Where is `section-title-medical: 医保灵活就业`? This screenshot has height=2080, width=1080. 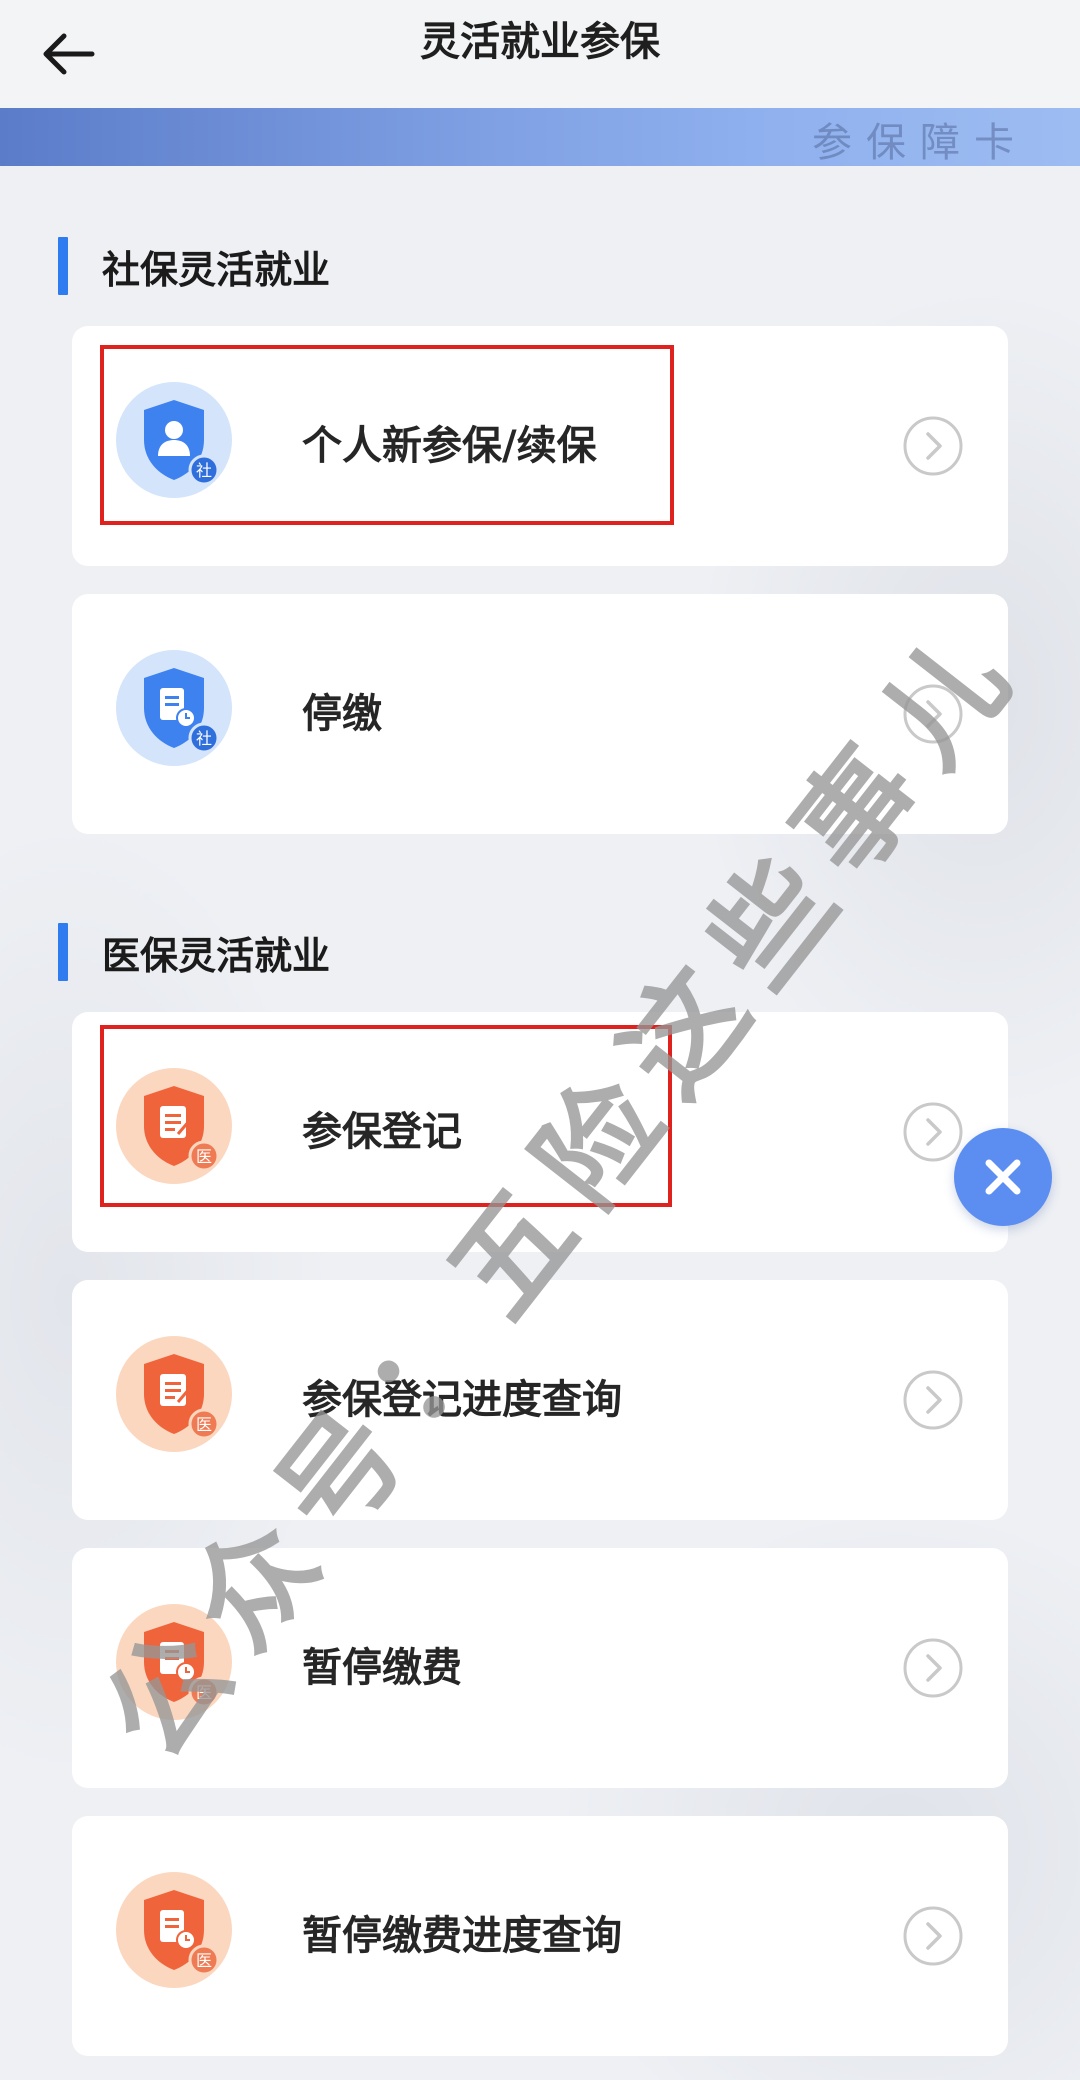 section-title-medical: 医保灵活就业 is located at coordinates (194, 952).